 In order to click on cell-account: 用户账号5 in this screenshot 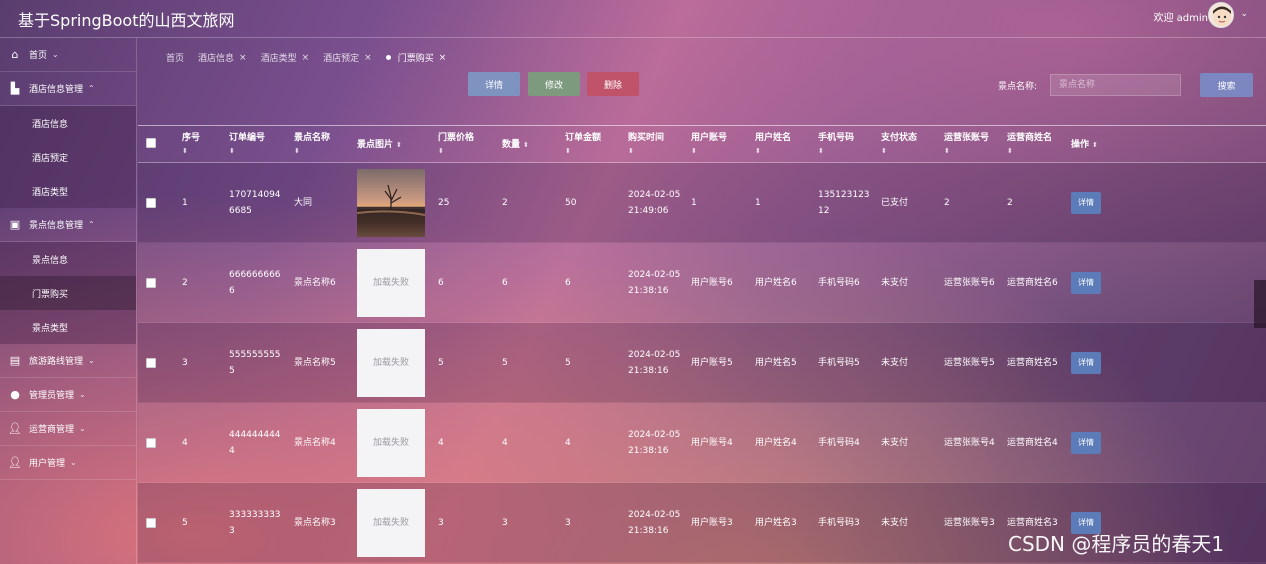, I will do `click(720, 363)`.